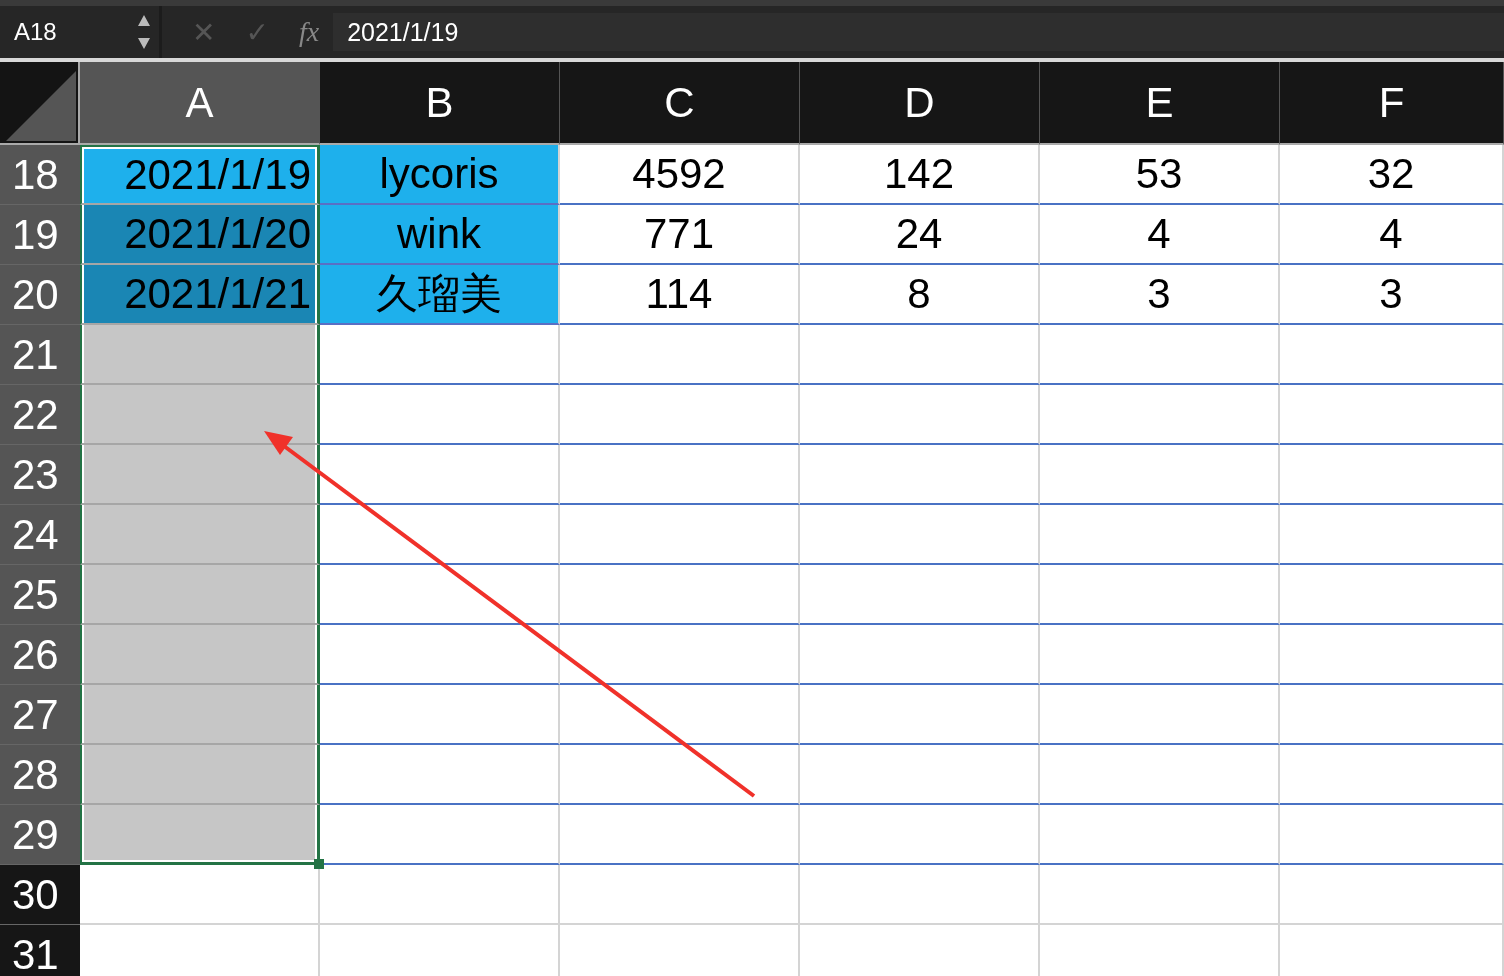  Describe the element at coordinates (40, 655) in the screenshot. I see `row-header: 26` at that location.